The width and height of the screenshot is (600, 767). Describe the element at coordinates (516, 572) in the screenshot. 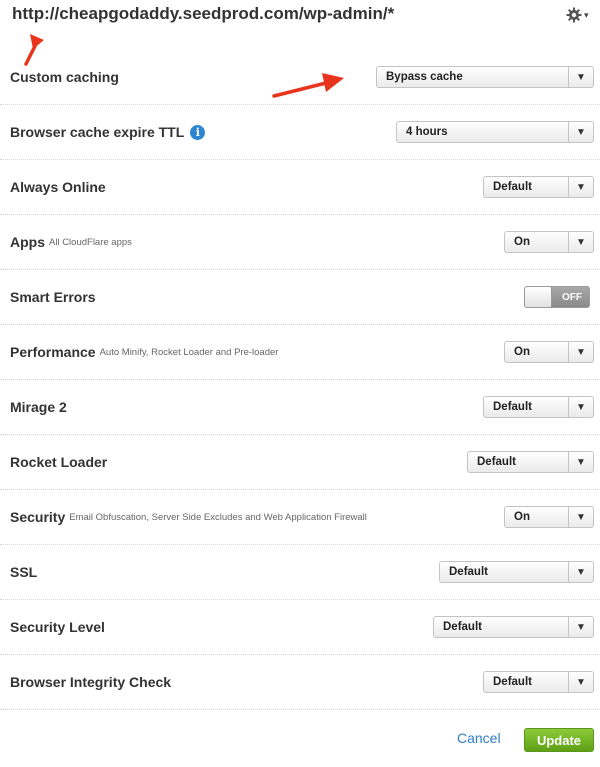

I see `ssl-select: Default ▼` at that location.